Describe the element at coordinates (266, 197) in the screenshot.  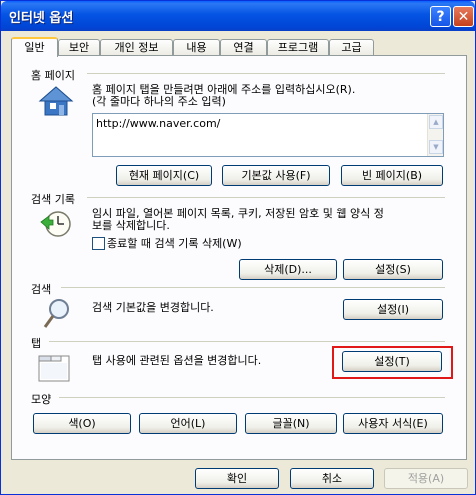
I see `browsing-history-divider` at that location.